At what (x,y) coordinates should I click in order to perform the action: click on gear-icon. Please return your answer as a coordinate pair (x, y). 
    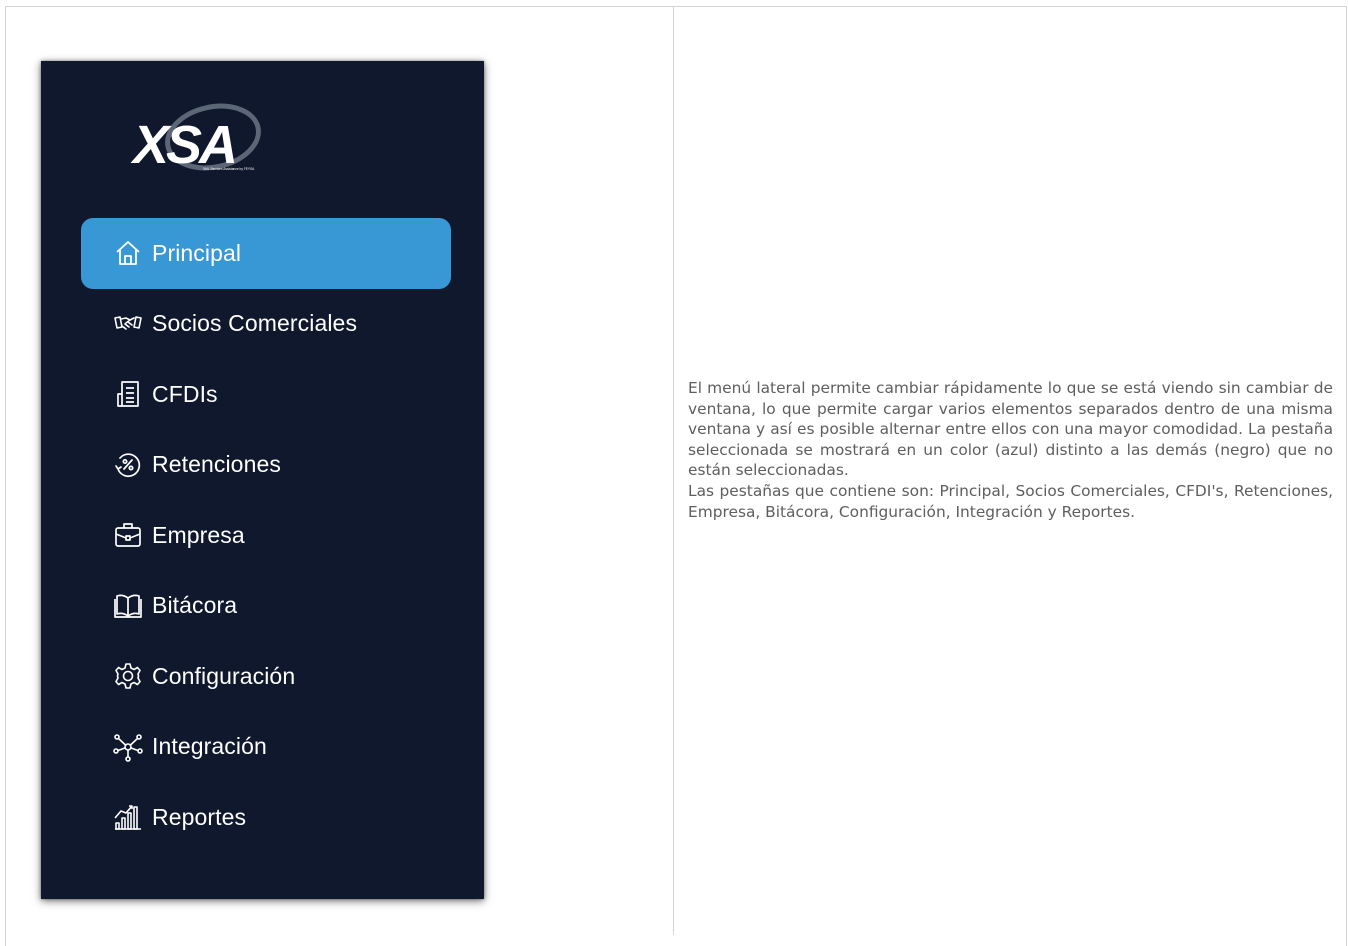
    Looking at the image, I should click on (128, 676).